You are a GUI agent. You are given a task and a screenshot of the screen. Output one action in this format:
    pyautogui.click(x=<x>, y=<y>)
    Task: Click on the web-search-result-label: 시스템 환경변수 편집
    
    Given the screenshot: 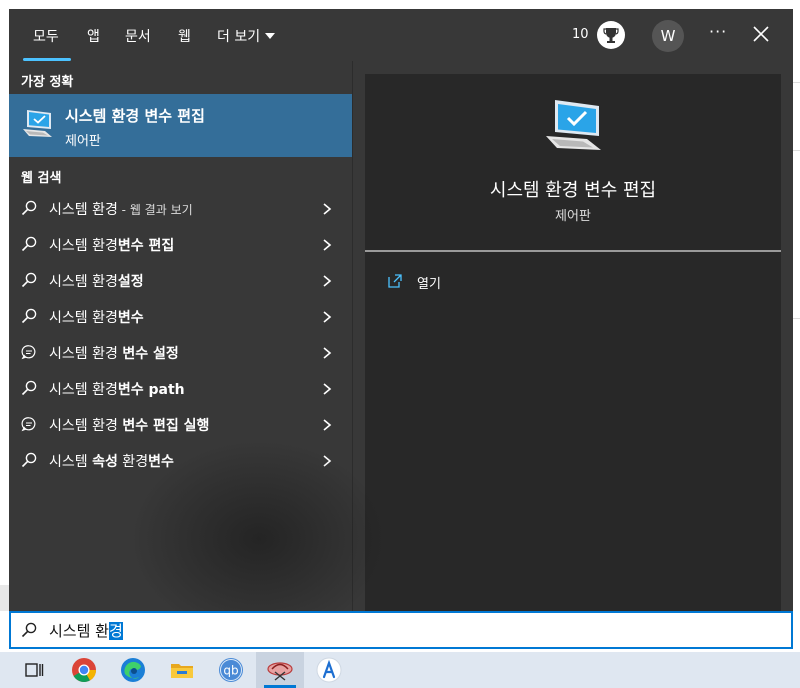 What is the action you would take?
    pyautogui.click(x=111, y=245)
    